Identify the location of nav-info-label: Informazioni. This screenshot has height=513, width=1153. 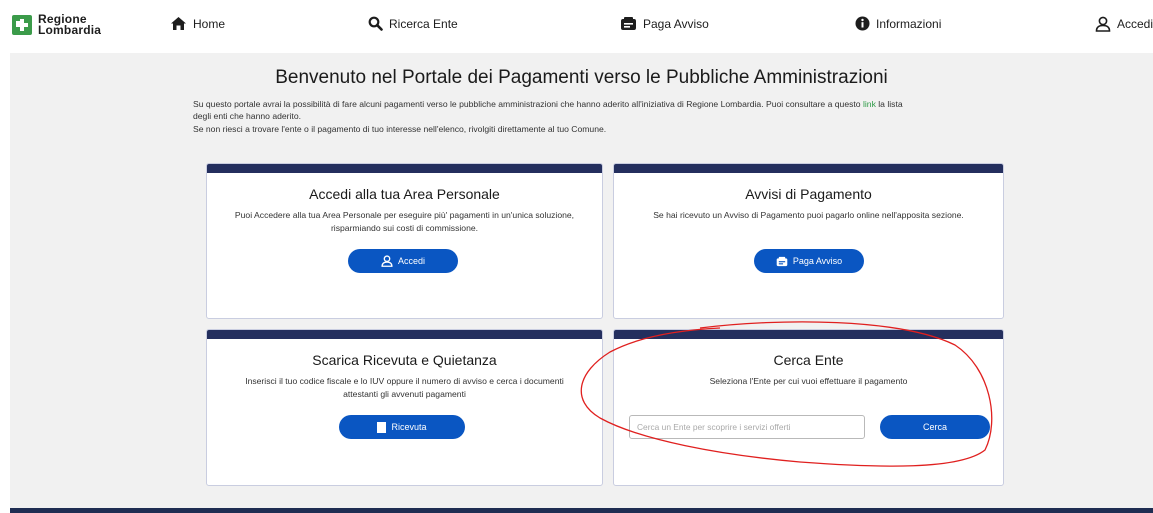
(909, 23).